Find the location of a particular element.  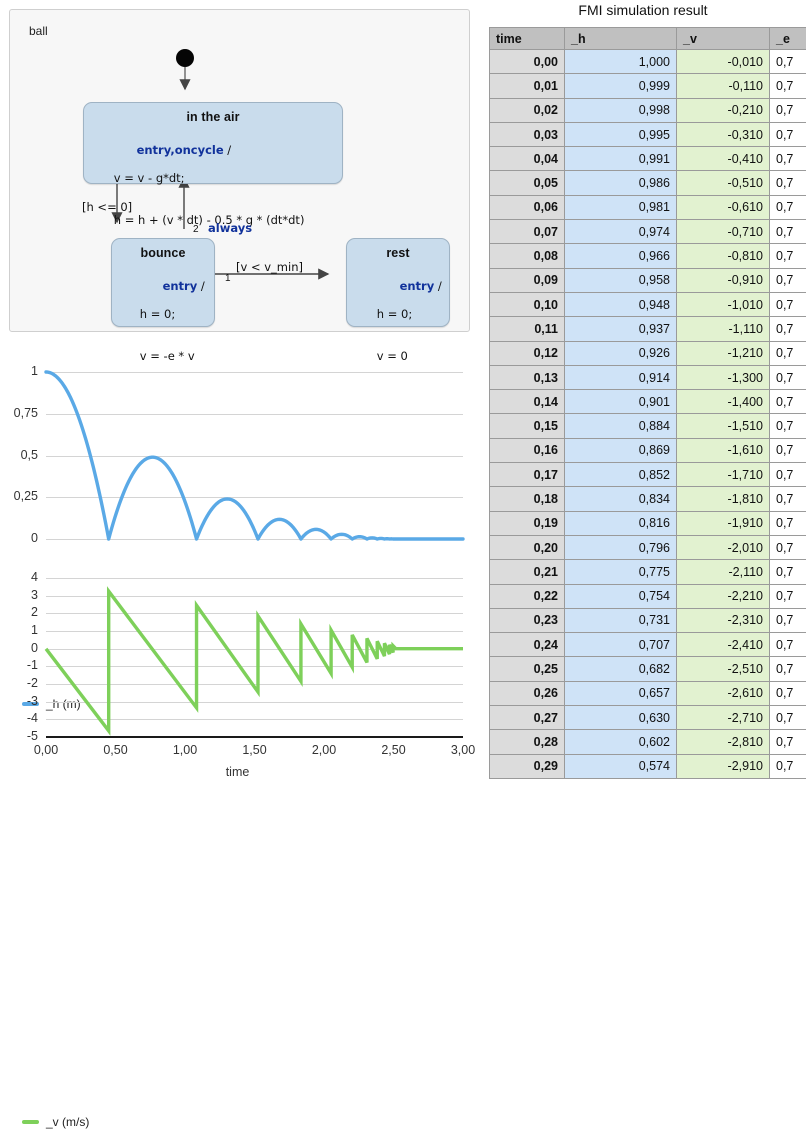

table-row: 0,110,937-1,1100,7 is located at coordinates (648, 329).